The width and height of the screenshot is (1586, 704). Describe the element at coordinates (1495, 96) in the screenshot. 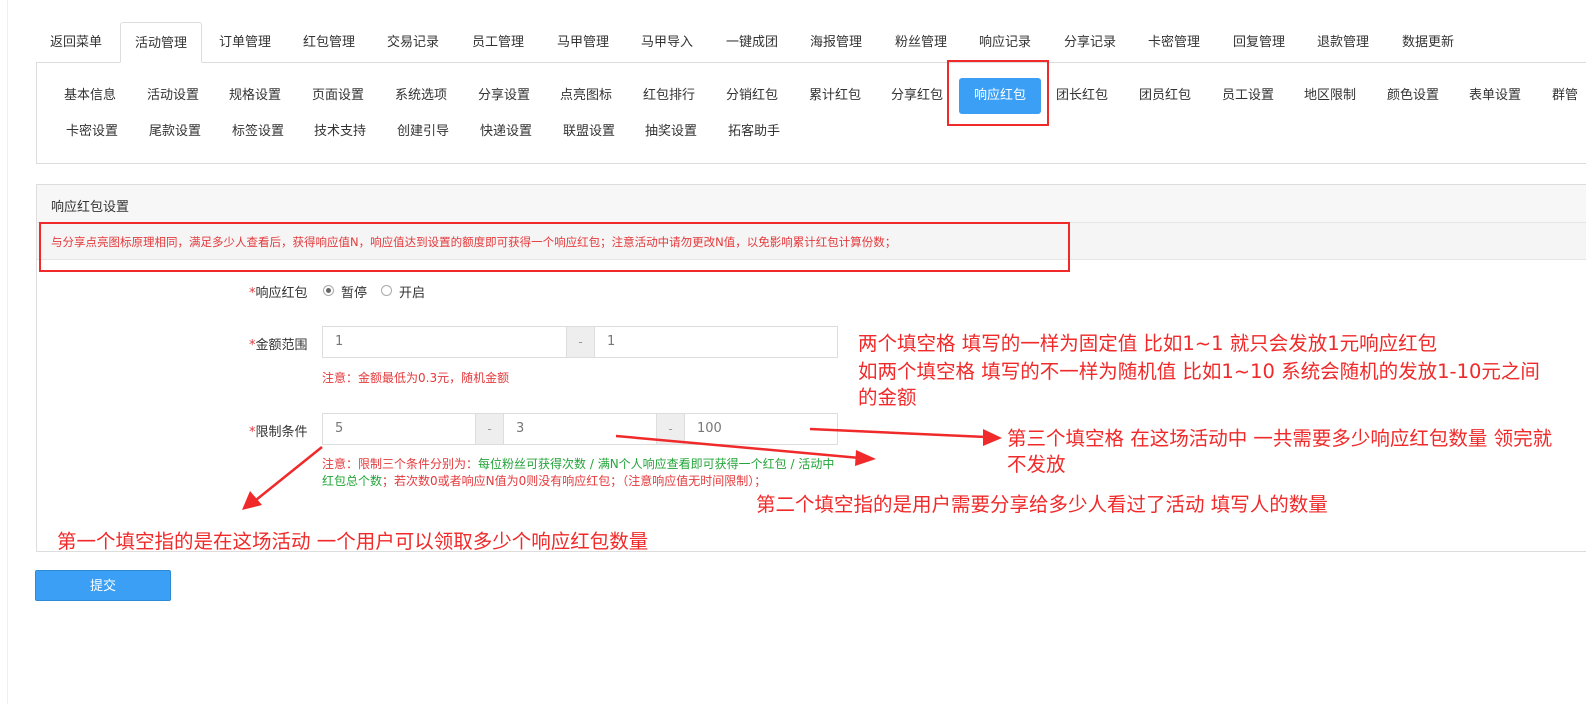

I see `subtab-form-settings: 表单设置` at that location.